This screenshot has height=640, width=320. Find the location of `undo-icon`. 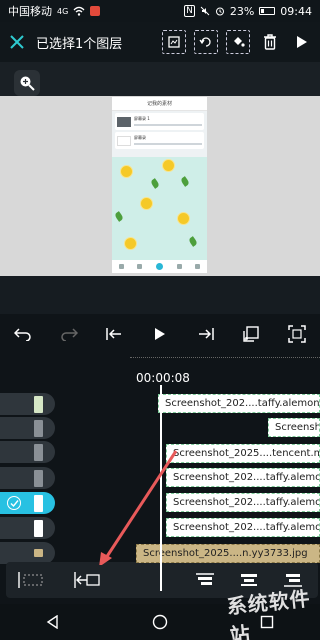

undo-icon is located at coordinates (22, 334).